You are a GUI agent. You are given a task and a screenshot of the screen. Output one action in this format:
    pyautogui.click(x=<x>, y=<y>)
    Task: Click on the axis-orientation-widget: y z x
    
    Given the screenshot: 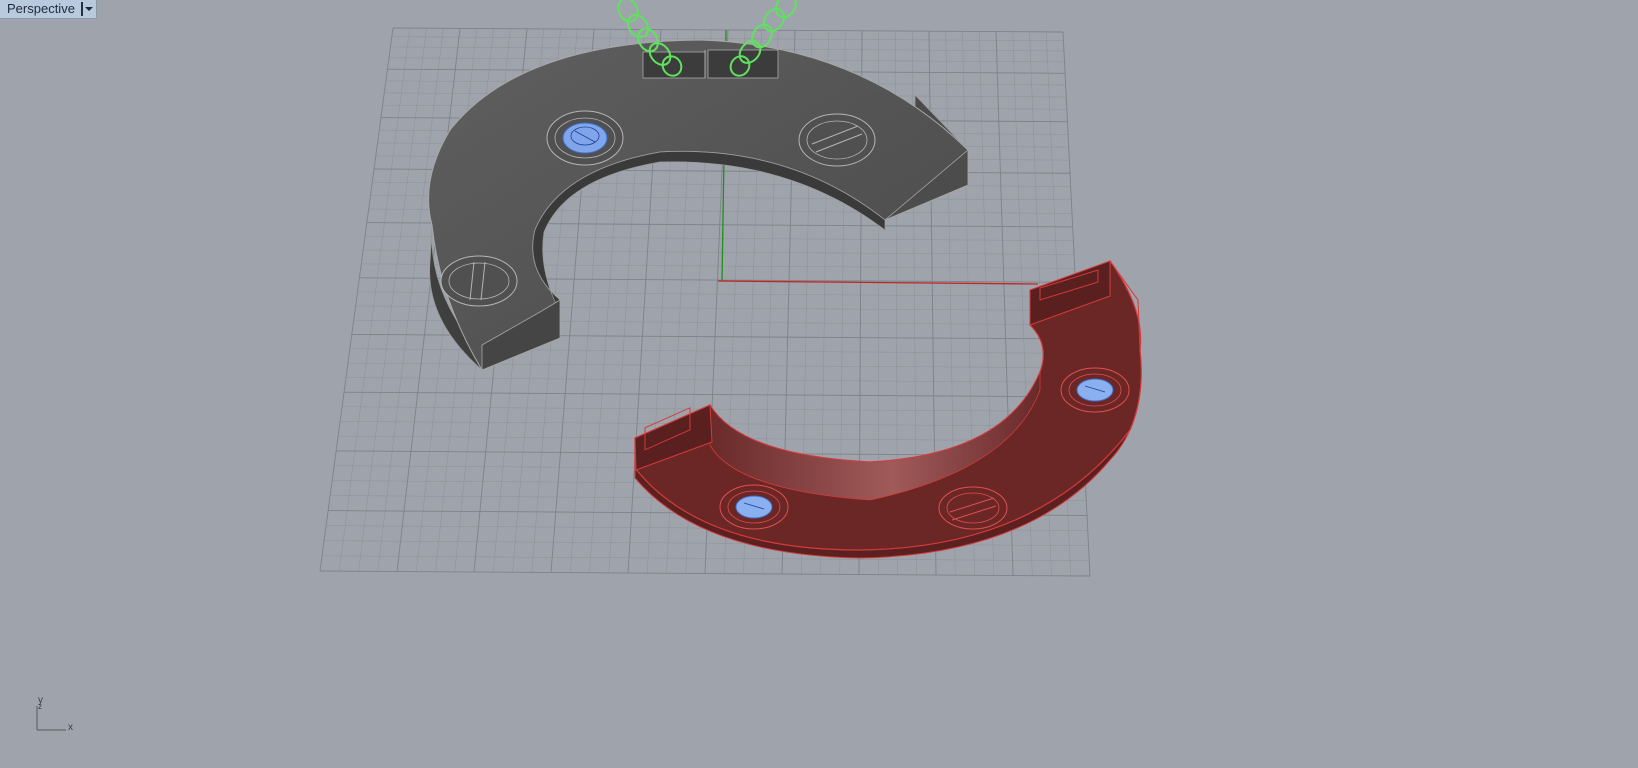 What is the action you would take?
    pyautogui.click(x=55, y=715)
    